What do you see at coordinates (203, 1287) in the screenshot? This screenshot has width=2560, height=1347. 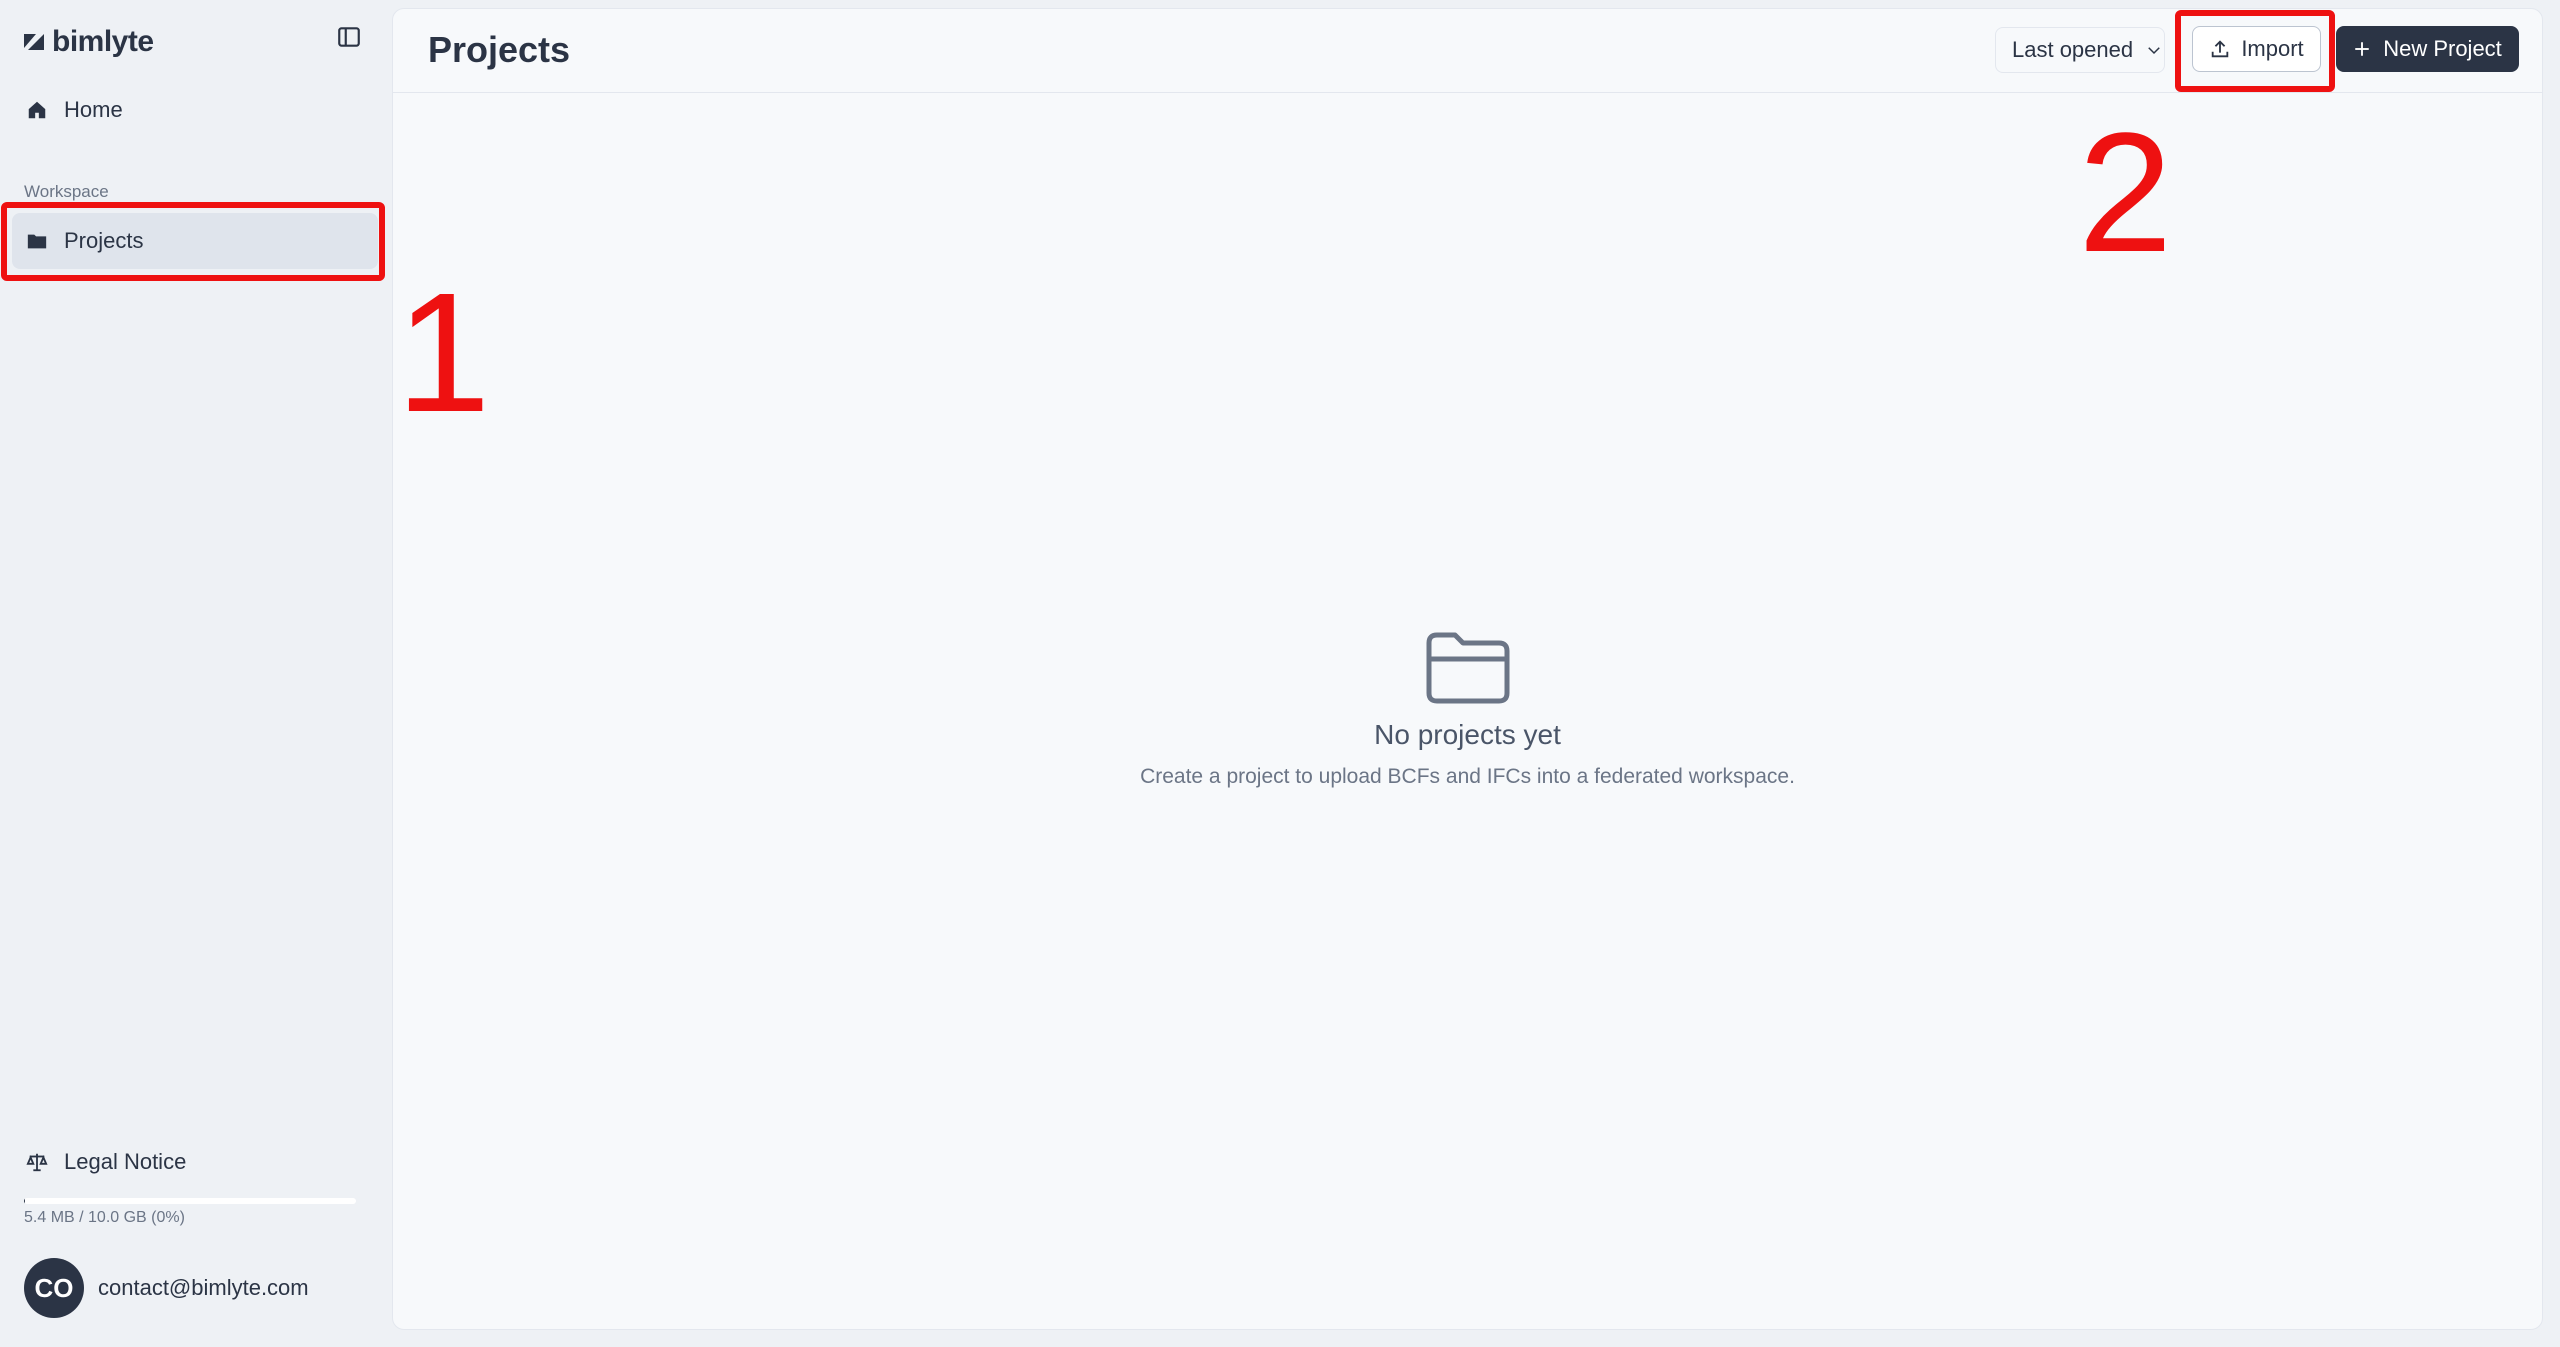 I see `user-email: contact@bimlyte.com` at bounding box center [203, 1287].